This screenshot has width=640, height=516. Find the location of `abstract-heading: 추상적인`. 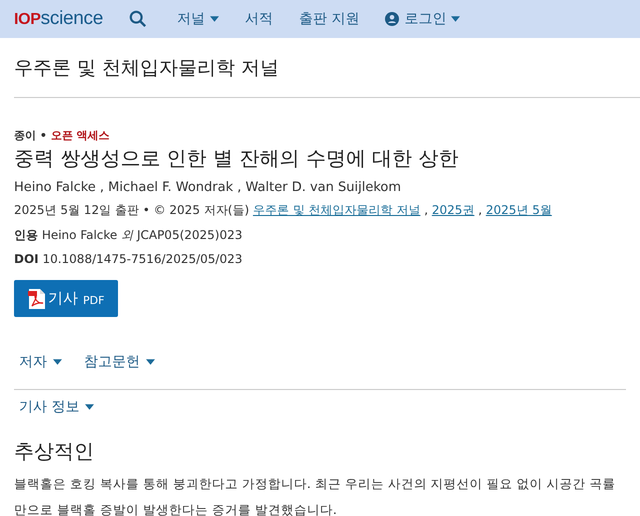

abstract-heading: 추상적인 is located at coordinates (54, 451).